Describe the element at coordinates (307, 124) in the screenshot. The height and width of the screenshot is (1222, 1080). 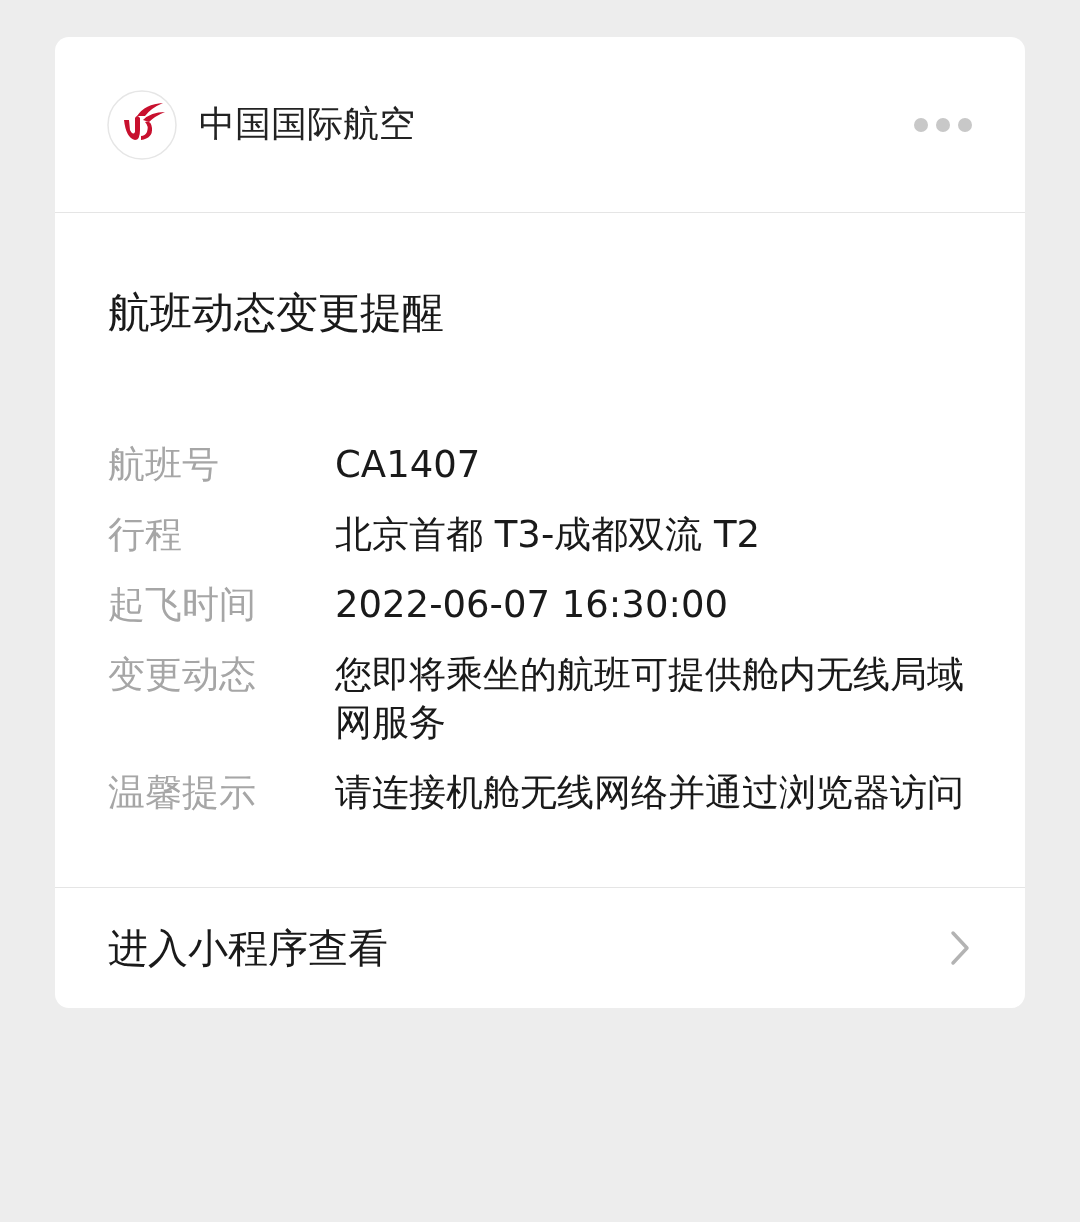
I see `account-name: 中国国际航空` at that location.